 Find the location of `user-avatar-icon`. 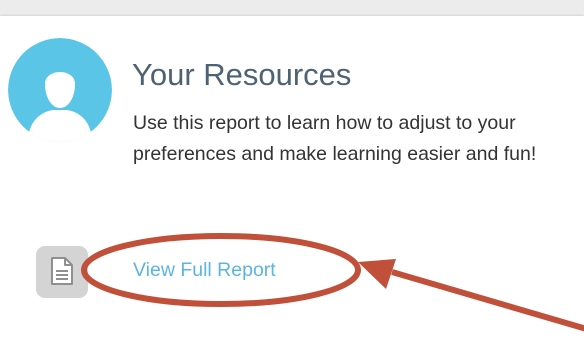

user-avatar-icon is located at coordinates (60, 90).